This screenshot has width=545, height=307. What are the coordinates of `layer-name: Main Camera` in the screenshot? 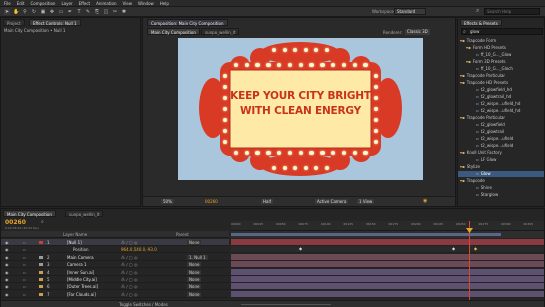 It's located at (80, 257).